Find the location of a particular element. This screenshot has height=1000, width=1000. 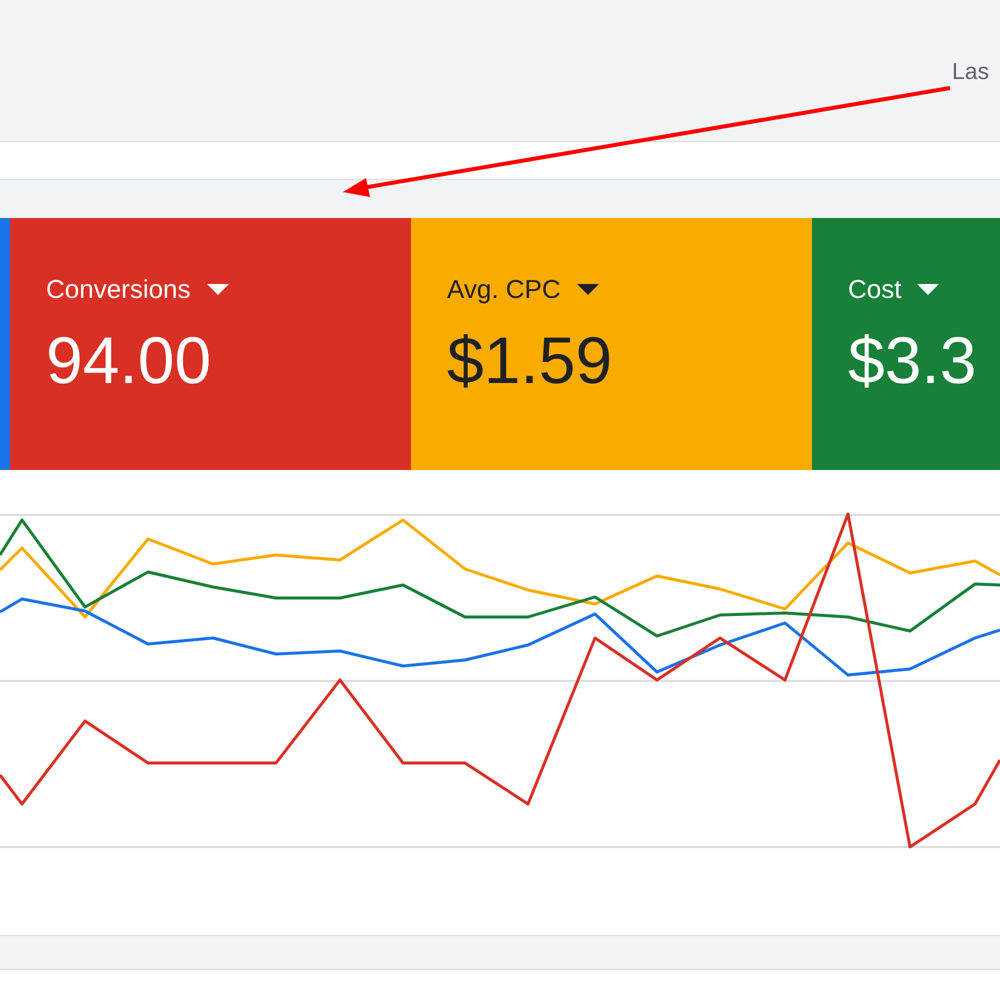

metric-value: 94.00 is located at coordinates (129, 360).